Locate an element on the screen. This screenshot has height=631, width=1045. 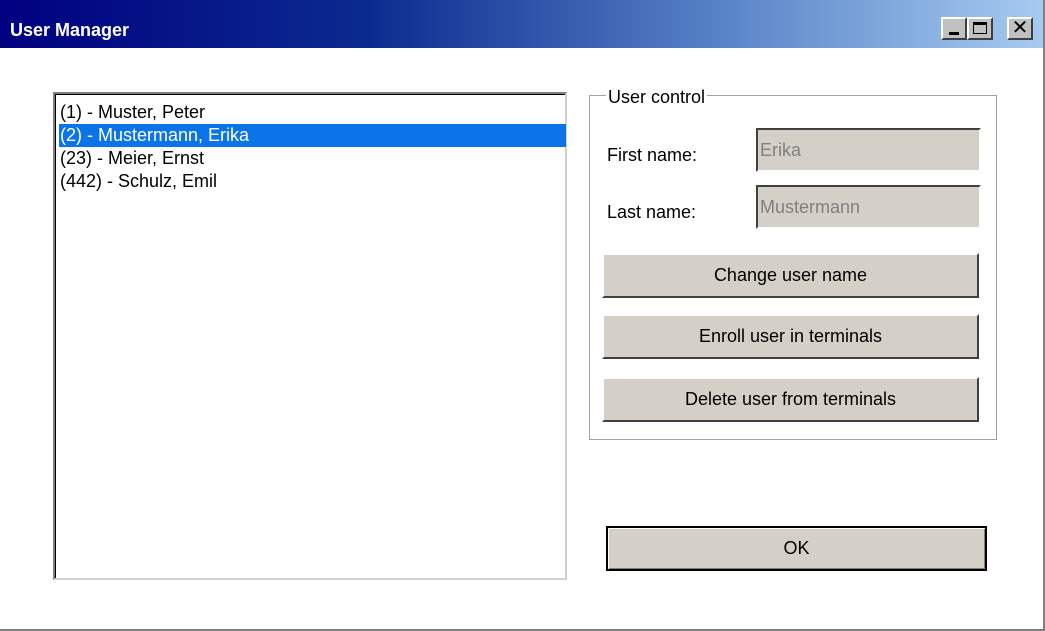
enroll-user-button: Enroll user in terminals is located at coordinates (790, 336).